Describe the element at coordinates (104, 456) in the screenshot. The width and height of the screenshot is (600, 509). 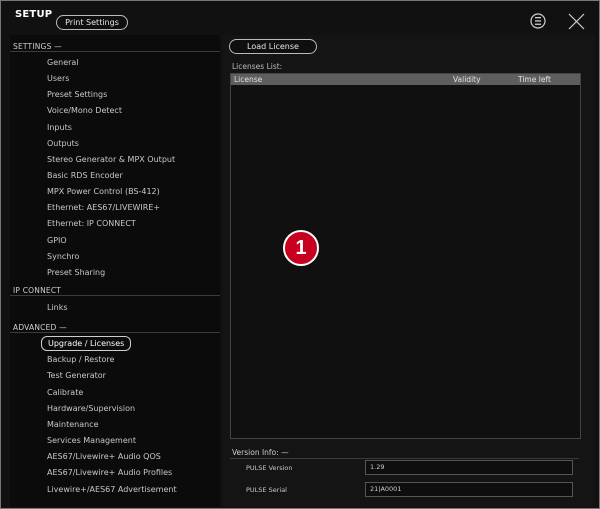
I see `sidebar-item-audio-qos: AES67/Livewire+ Audio QOS` at that location.